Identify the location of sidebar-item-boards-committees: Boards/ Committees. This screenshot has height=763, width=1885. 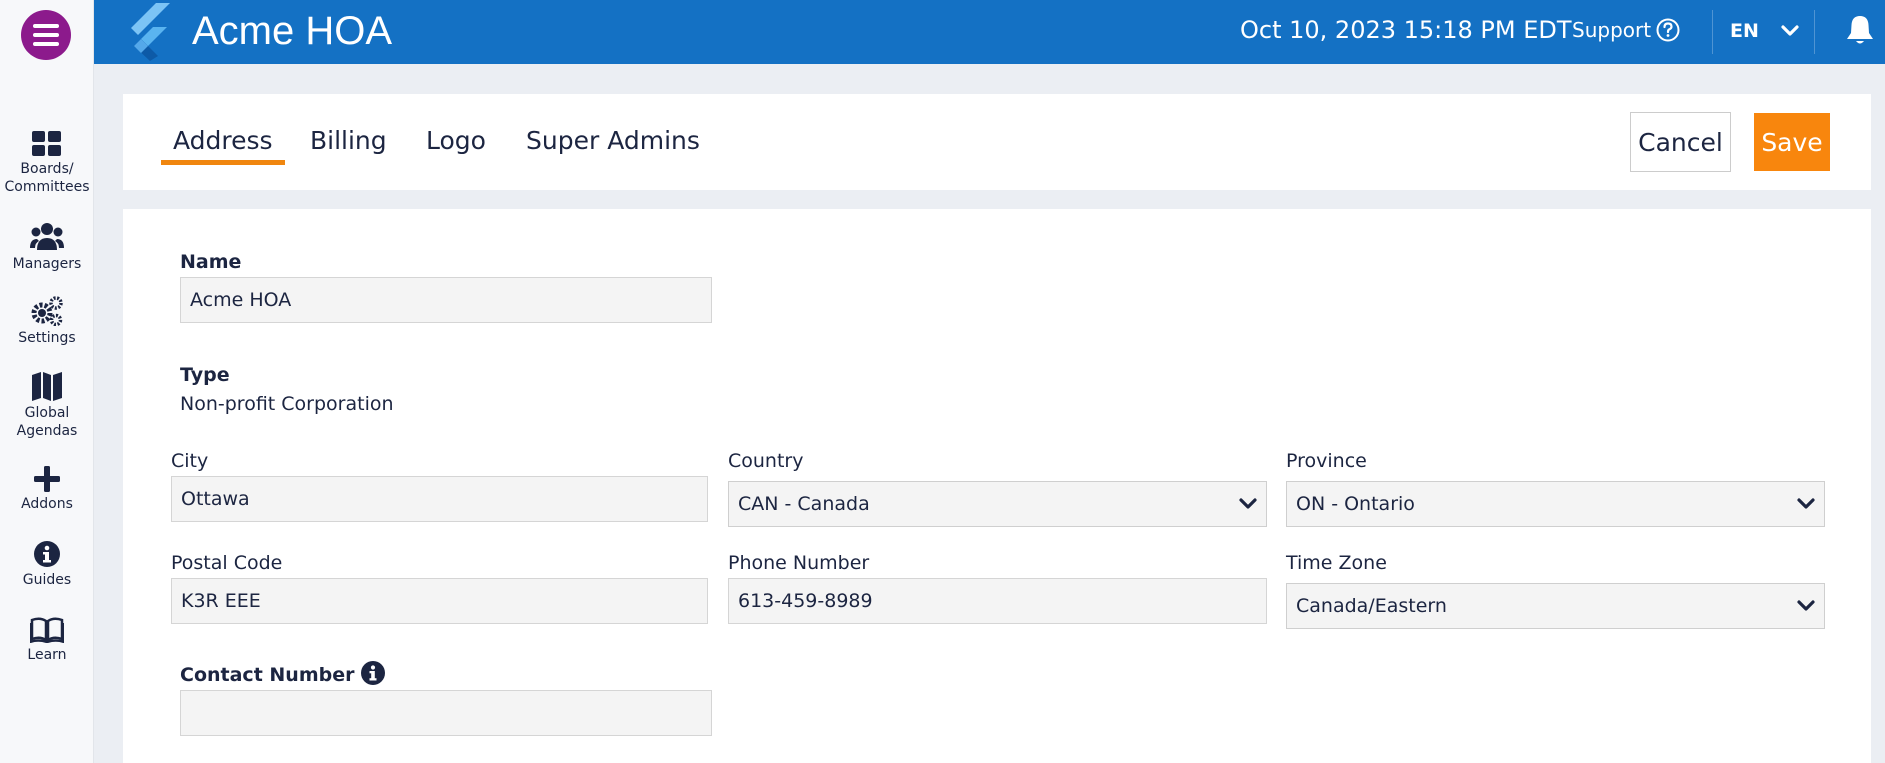
(47, 163).